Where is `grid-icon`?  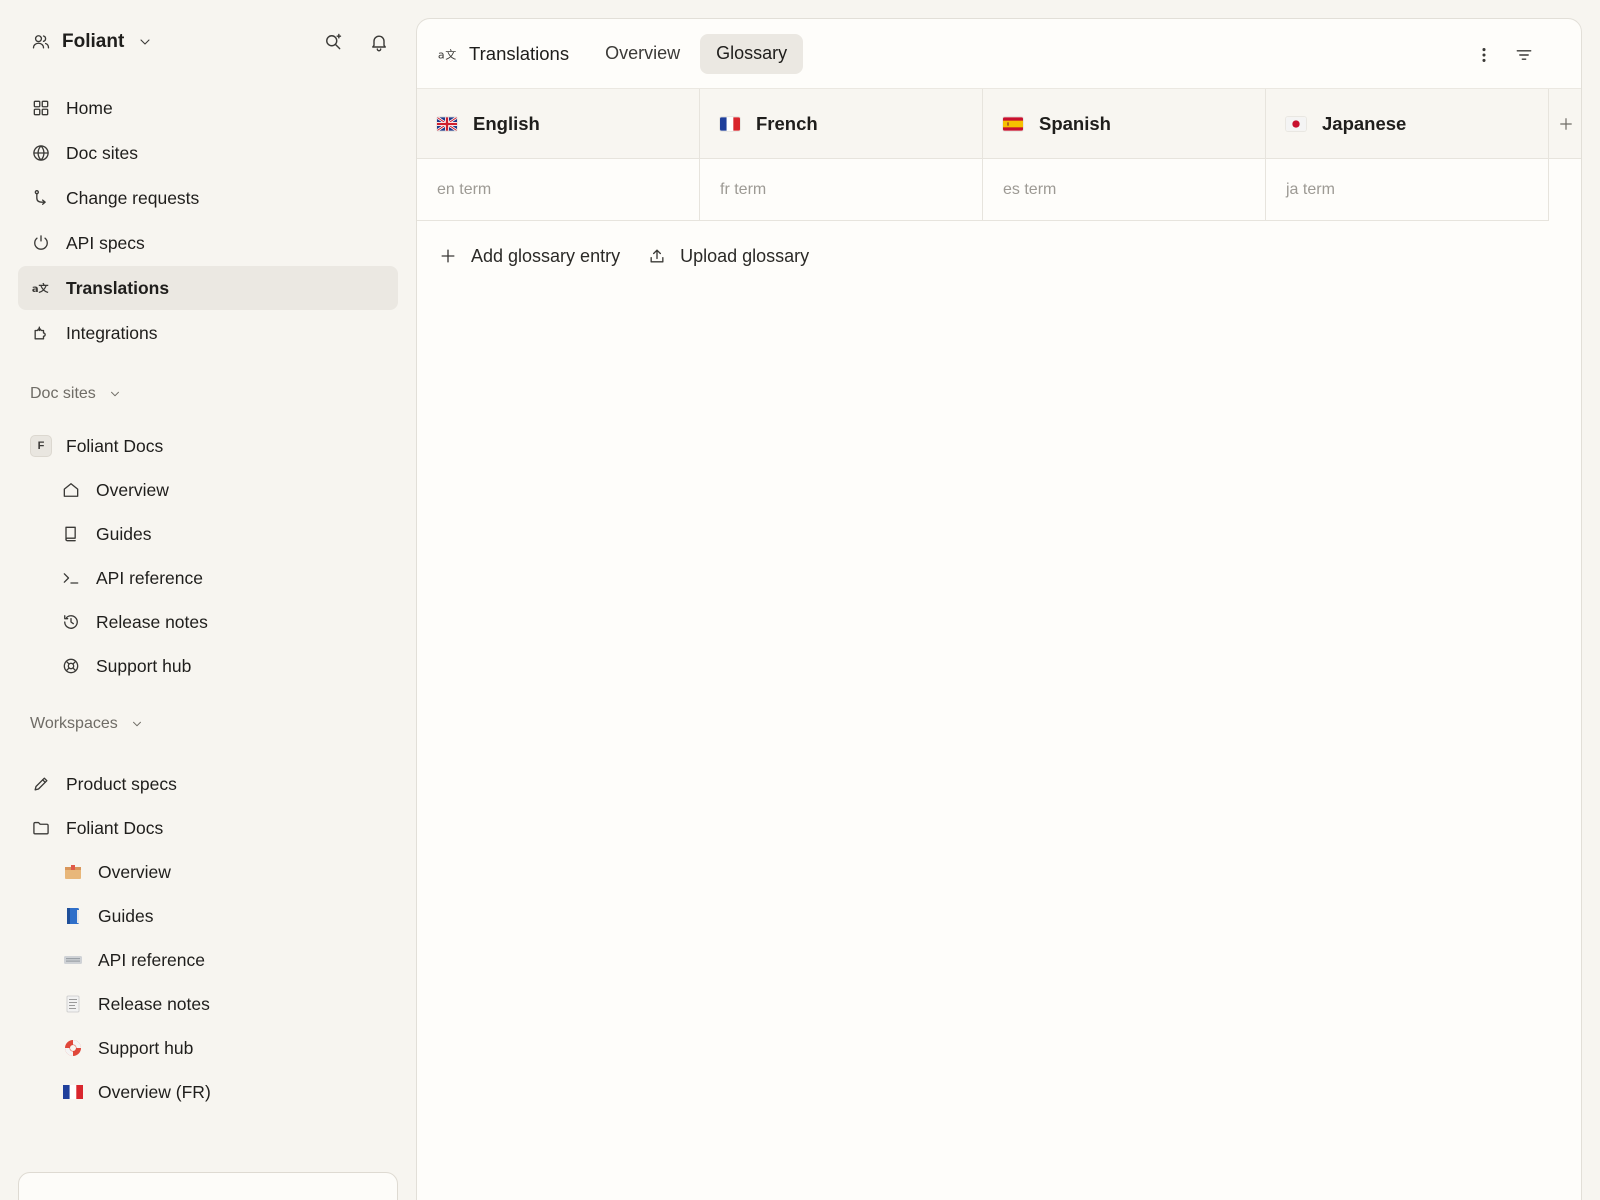 grid-icon is located at coordinates (41, 108).